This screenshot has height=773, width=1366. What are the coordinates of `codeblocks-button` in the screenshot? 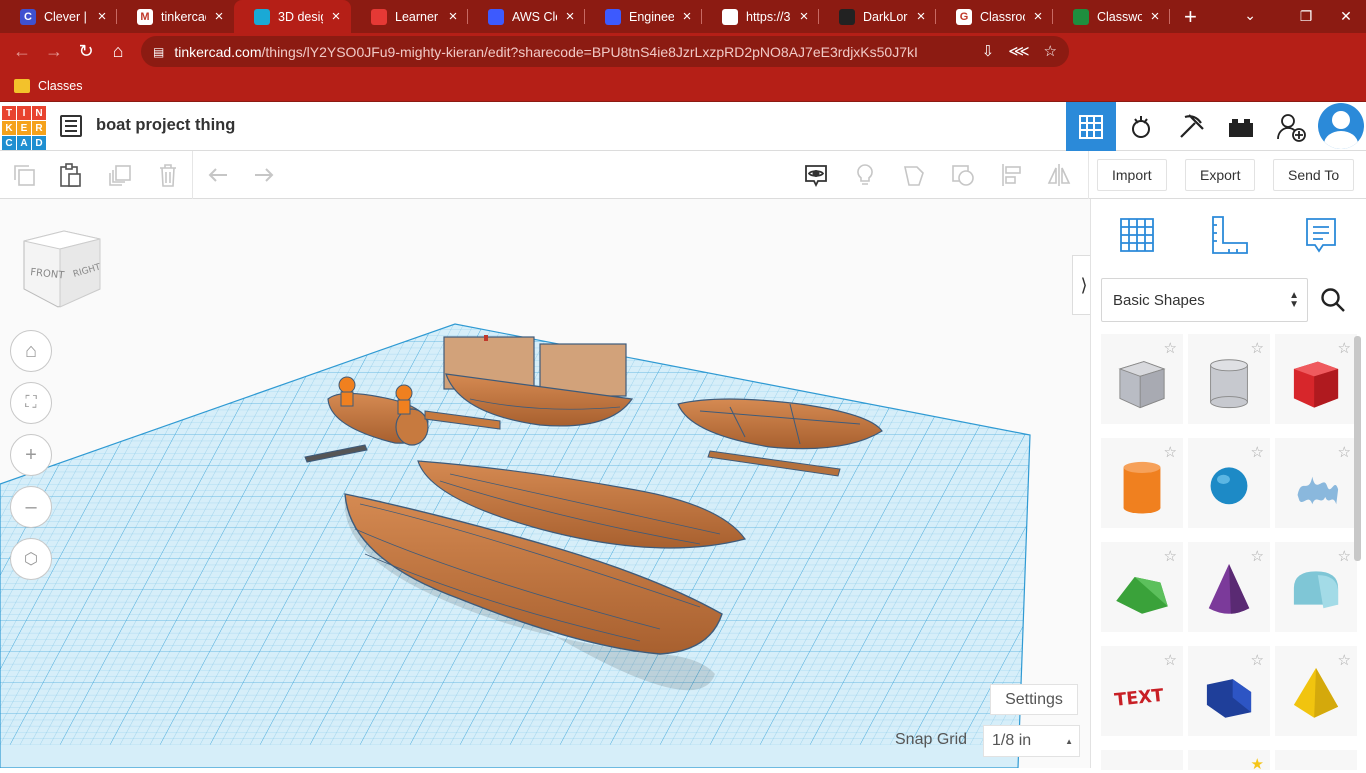 It's located at (1141, 126).